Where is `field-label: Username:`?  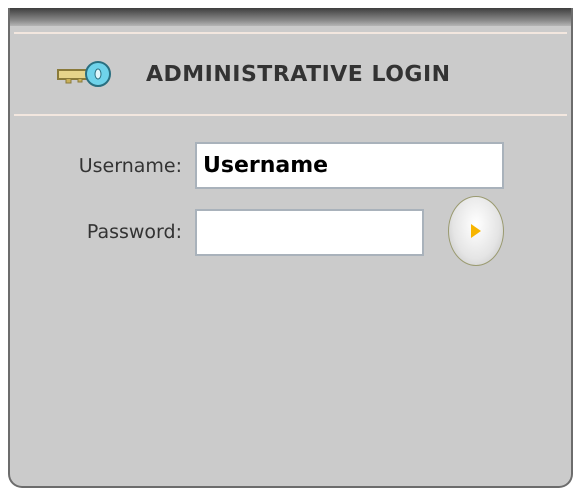
field-label: Username: is located at coordinates (130, 165).